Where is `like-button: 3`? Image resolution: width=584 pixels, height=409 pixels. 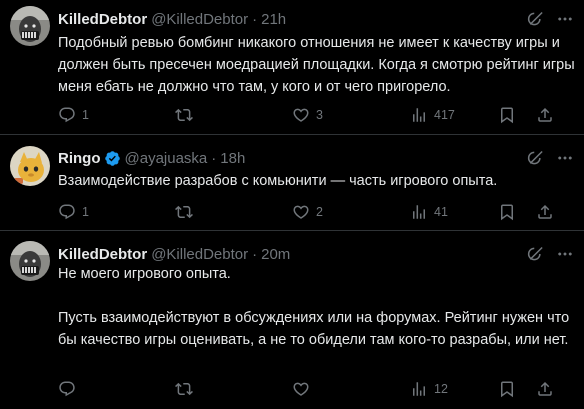 like-button: 3 is located at coordinates (307, 115).